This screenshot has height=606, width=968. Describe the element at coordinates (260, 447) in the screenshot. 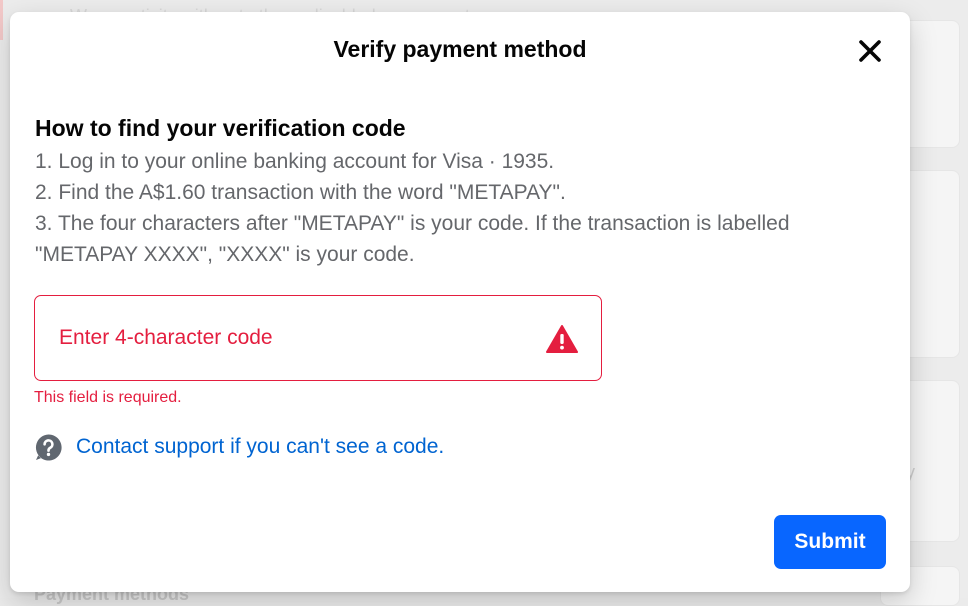

I see `contact-support-link: Contact support if you can't see a code.` at that location.